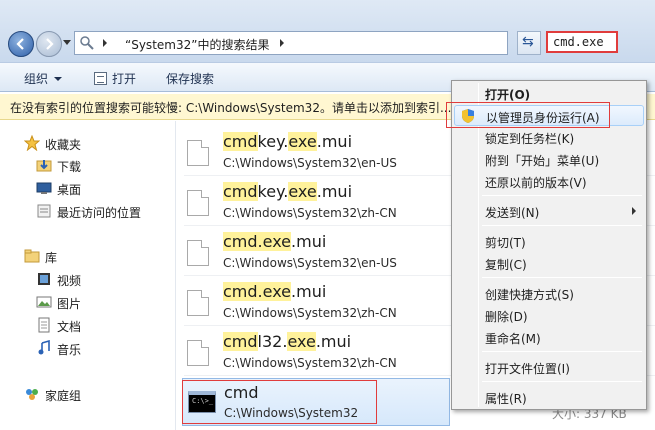 The width and height of the screenshot is (655, 430). Describe the element at coordinates (549, 397) in the screenshot. I see `menu-item-properties: 属性(R)` at that location.